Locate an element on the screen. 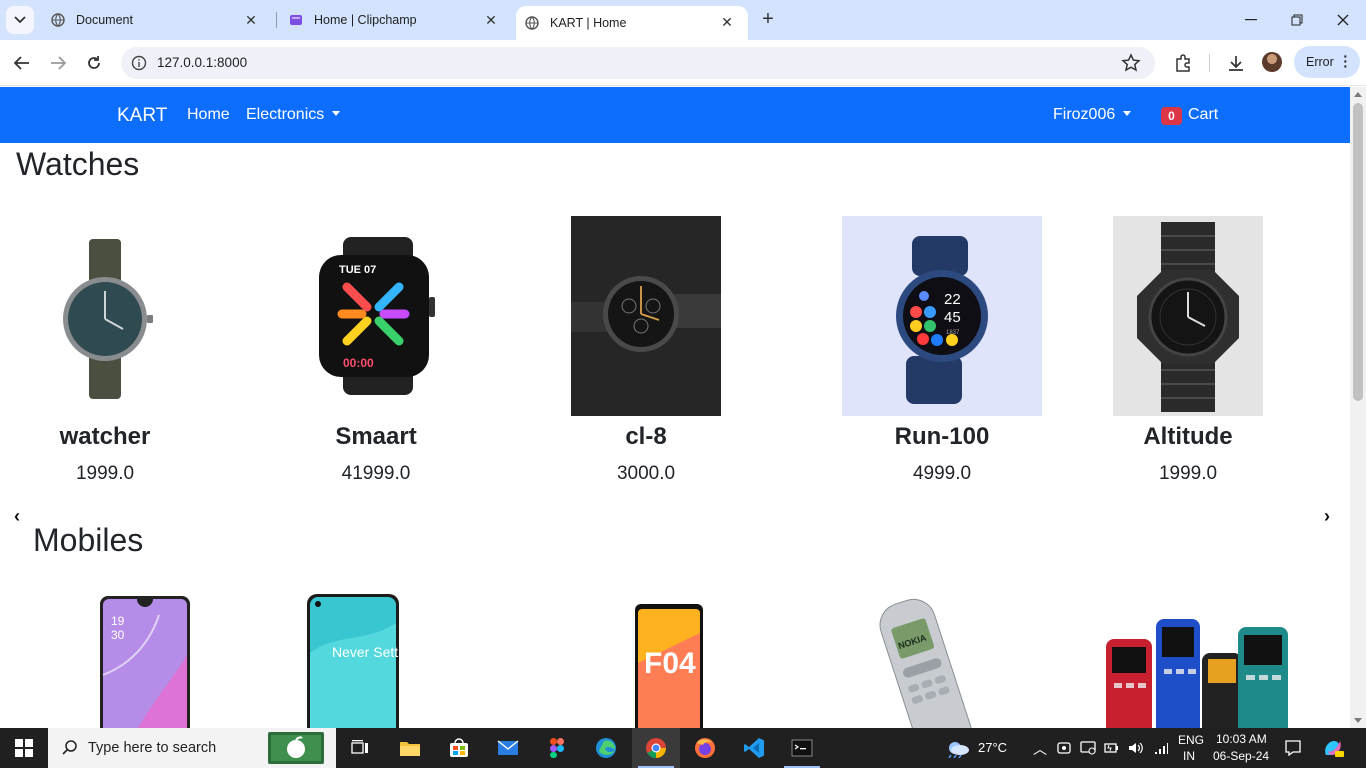 Image resolution: width=1366 pixels, height=768 pixels. product-image-mobile-2: Never Settle is located at coordinates (353, 660).